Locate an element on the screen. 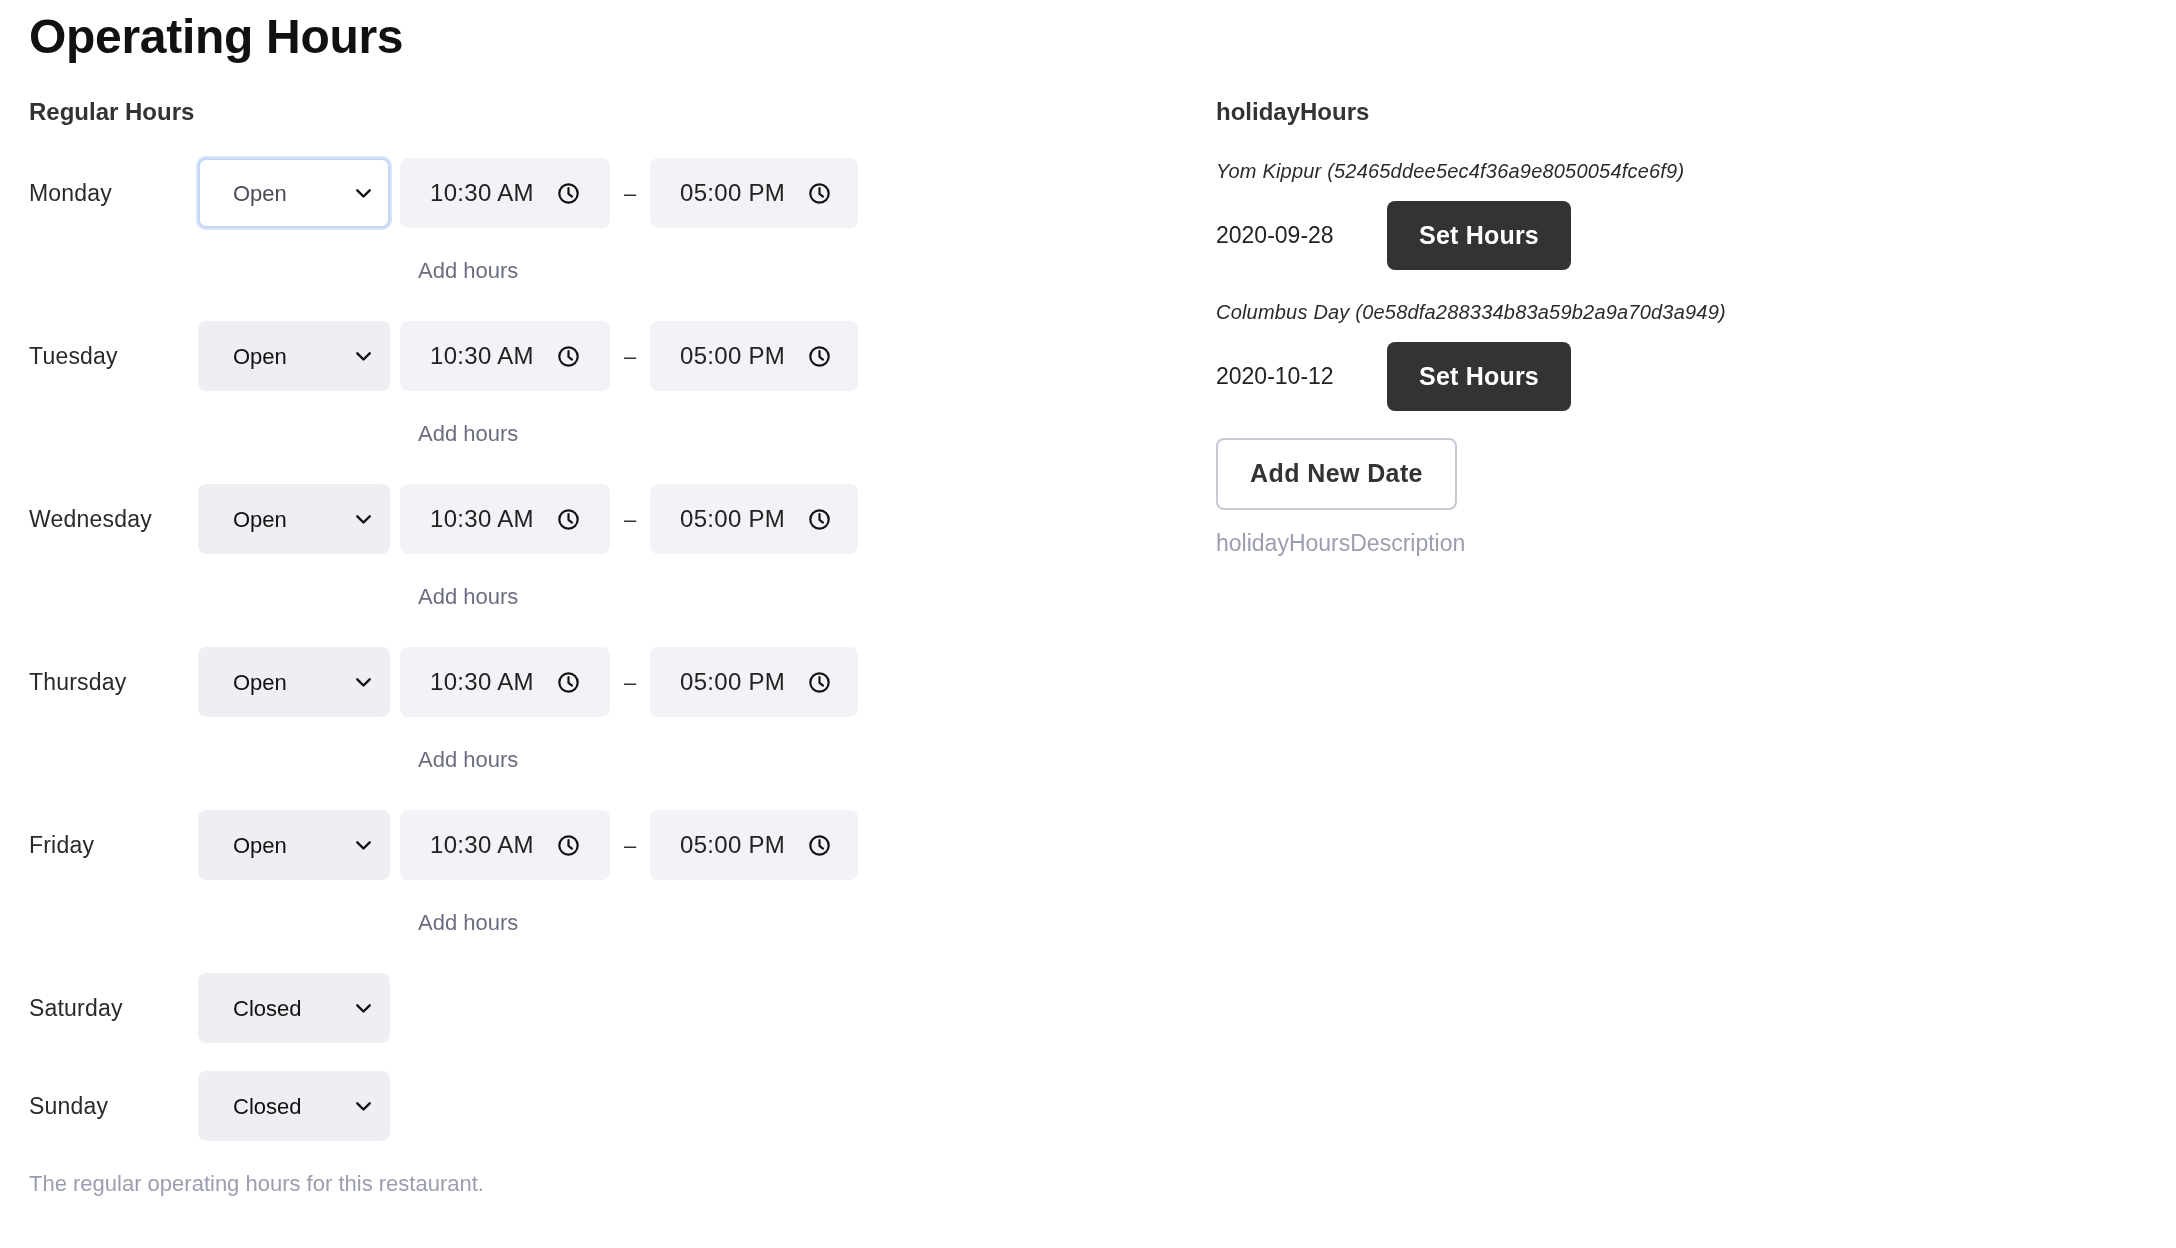  day-label: Sunday is located at coordinates (69, 1106).